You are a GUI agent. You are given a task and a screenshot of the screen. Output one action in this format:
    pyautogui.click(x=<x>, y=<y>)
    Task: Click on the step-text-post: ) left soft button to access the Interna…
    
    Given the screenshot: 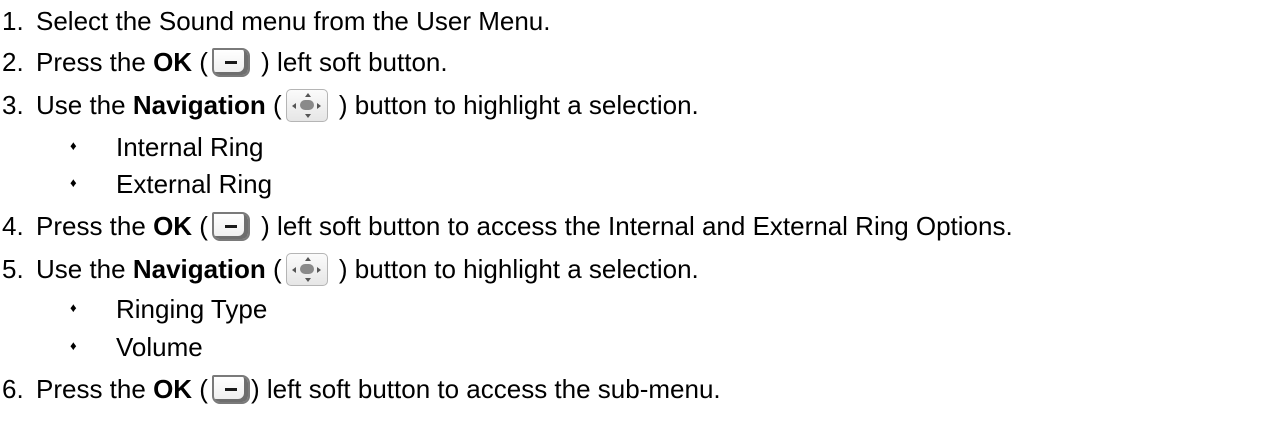 What is the action you would take?
    pyautogui.click(x=633, y=226)
    